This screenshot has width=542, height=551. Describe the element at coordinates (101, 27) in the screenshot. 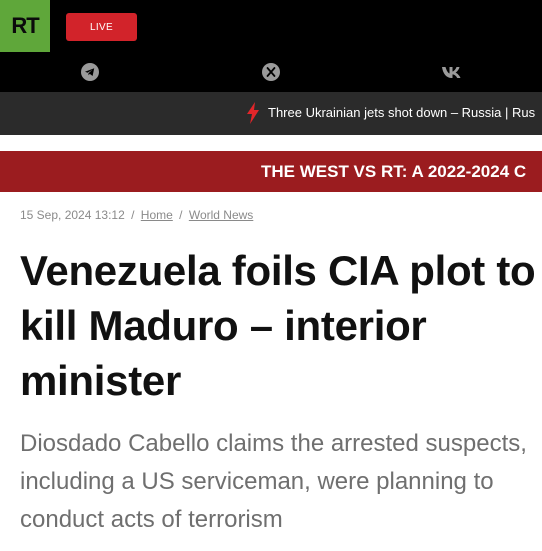

I see `live-button: LIVE` at that location.